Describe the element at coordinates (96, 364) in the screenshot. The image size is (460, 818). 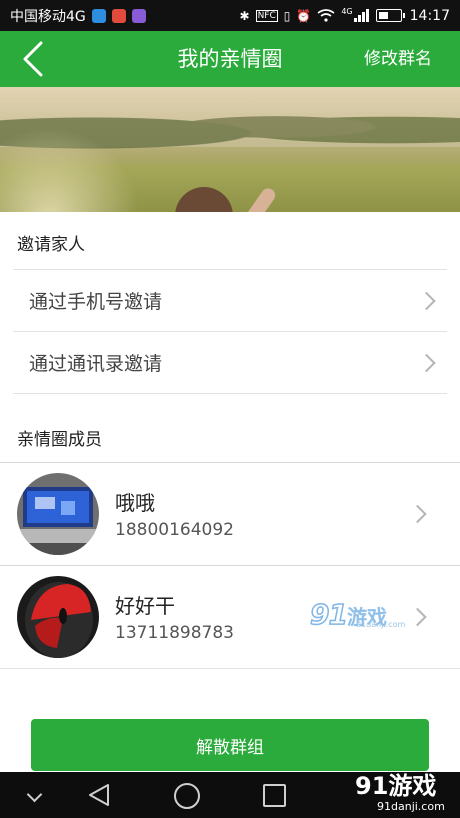
I see `invite-by-contacts-label: 通过通讯录邀请` at that location.